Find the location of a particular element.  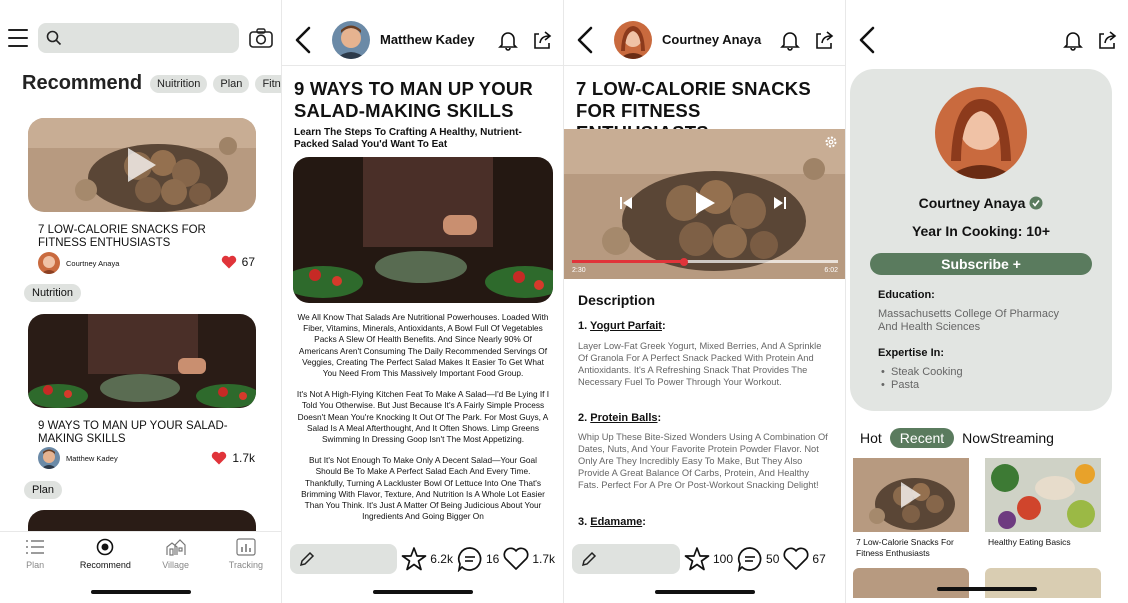

star-button: 100 is located at coordinates (708, 559).